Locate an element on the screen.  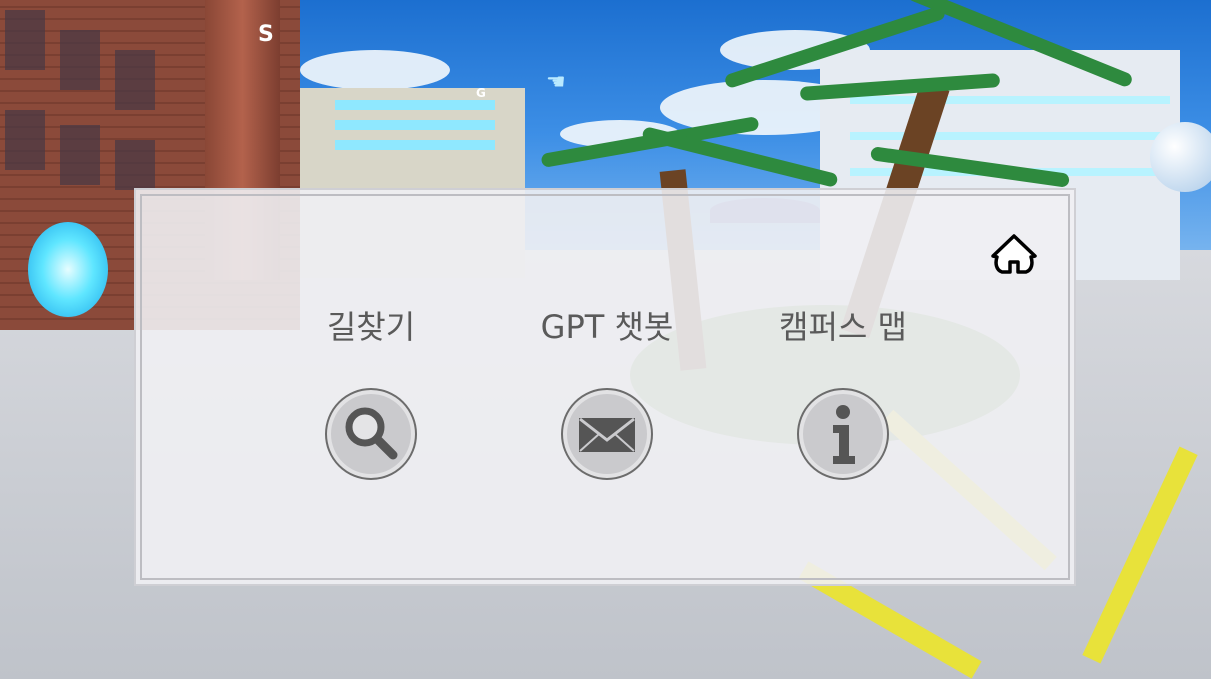
pointer-hand-icon: ☚ is located at coordinates (556, 82).